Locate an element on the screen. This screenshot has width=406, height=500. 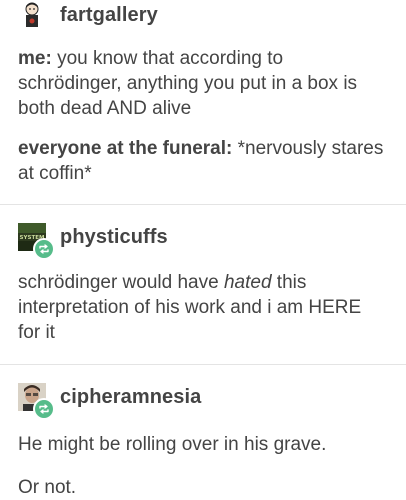
username: physticuffs is located at coordinates (114, 237).